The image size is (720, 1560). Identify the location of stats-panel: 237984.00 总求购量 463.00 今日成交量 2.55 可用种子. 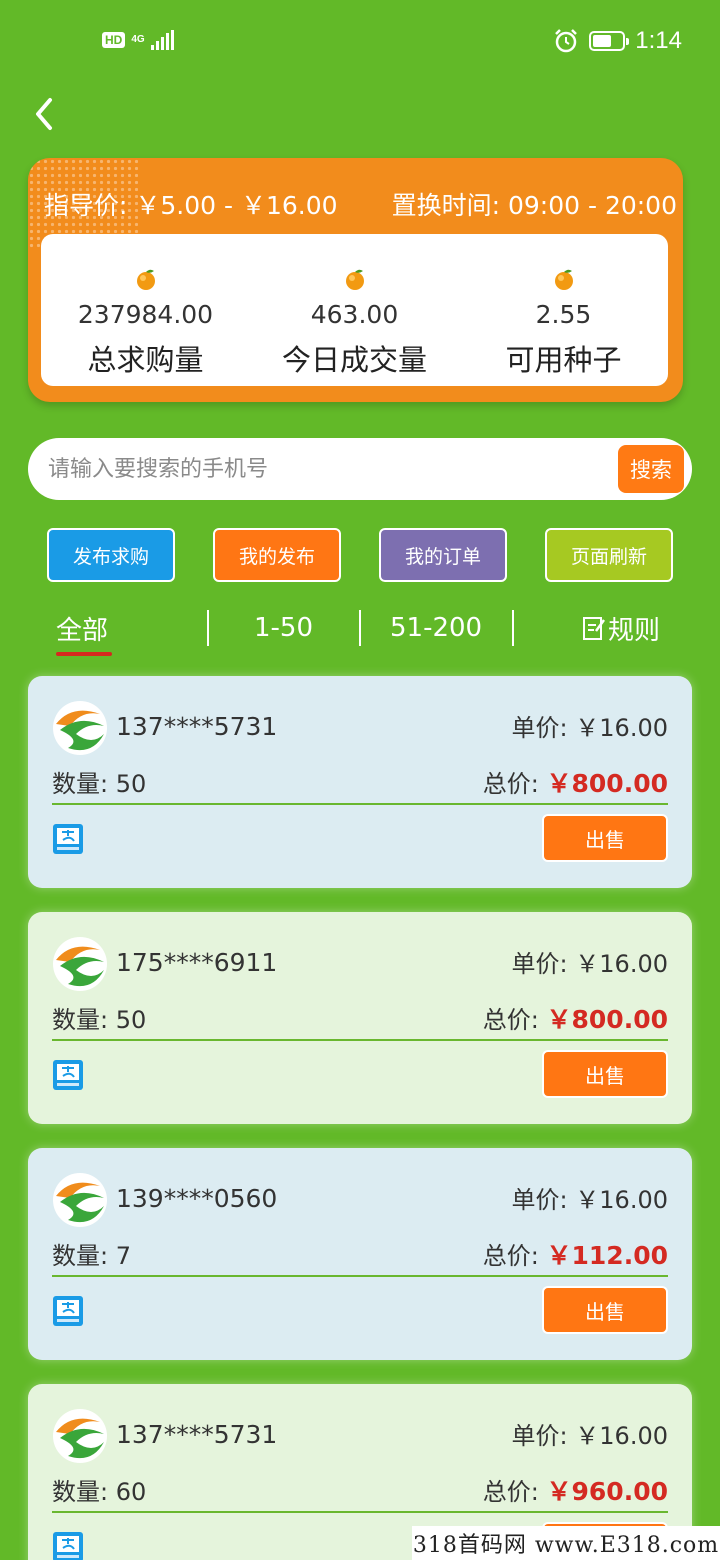
(354, 310).